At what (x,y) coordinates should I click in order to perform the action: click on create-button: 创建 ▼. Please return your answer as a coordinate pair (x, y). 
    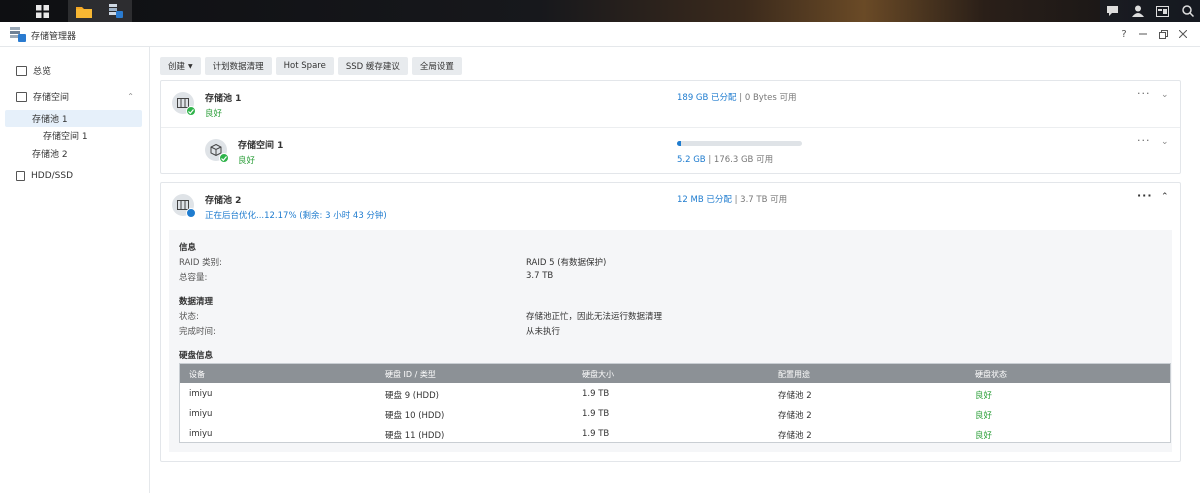
    Looking at the image, I should click on (180, 66).